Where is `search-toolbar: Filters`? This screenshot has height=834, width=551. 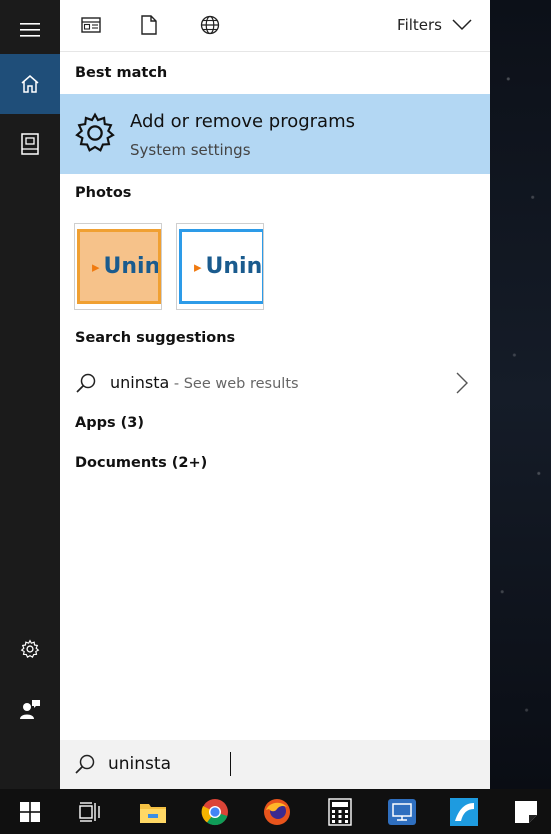
search-toolbar: Filters is located at coordinates (275, 26).